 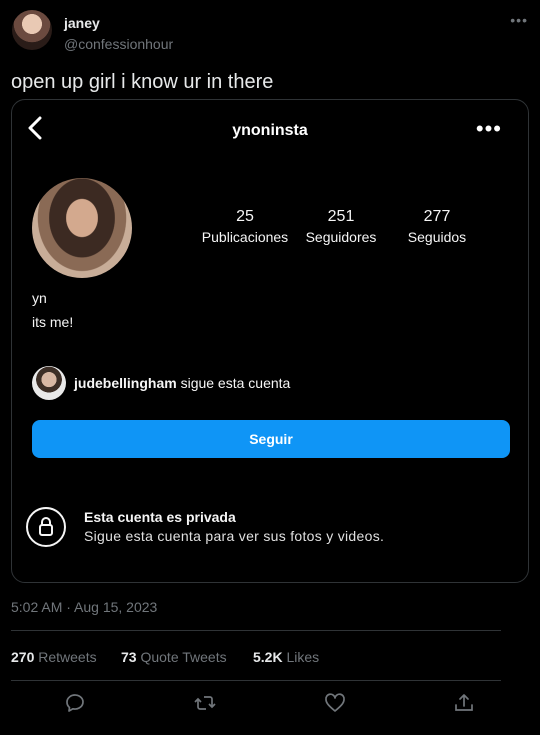 What do you see at coordinates (160, 517) in the screenshot?
I see `private-account-title: Esta cuenta es privada` at bounding box center [160, 517].